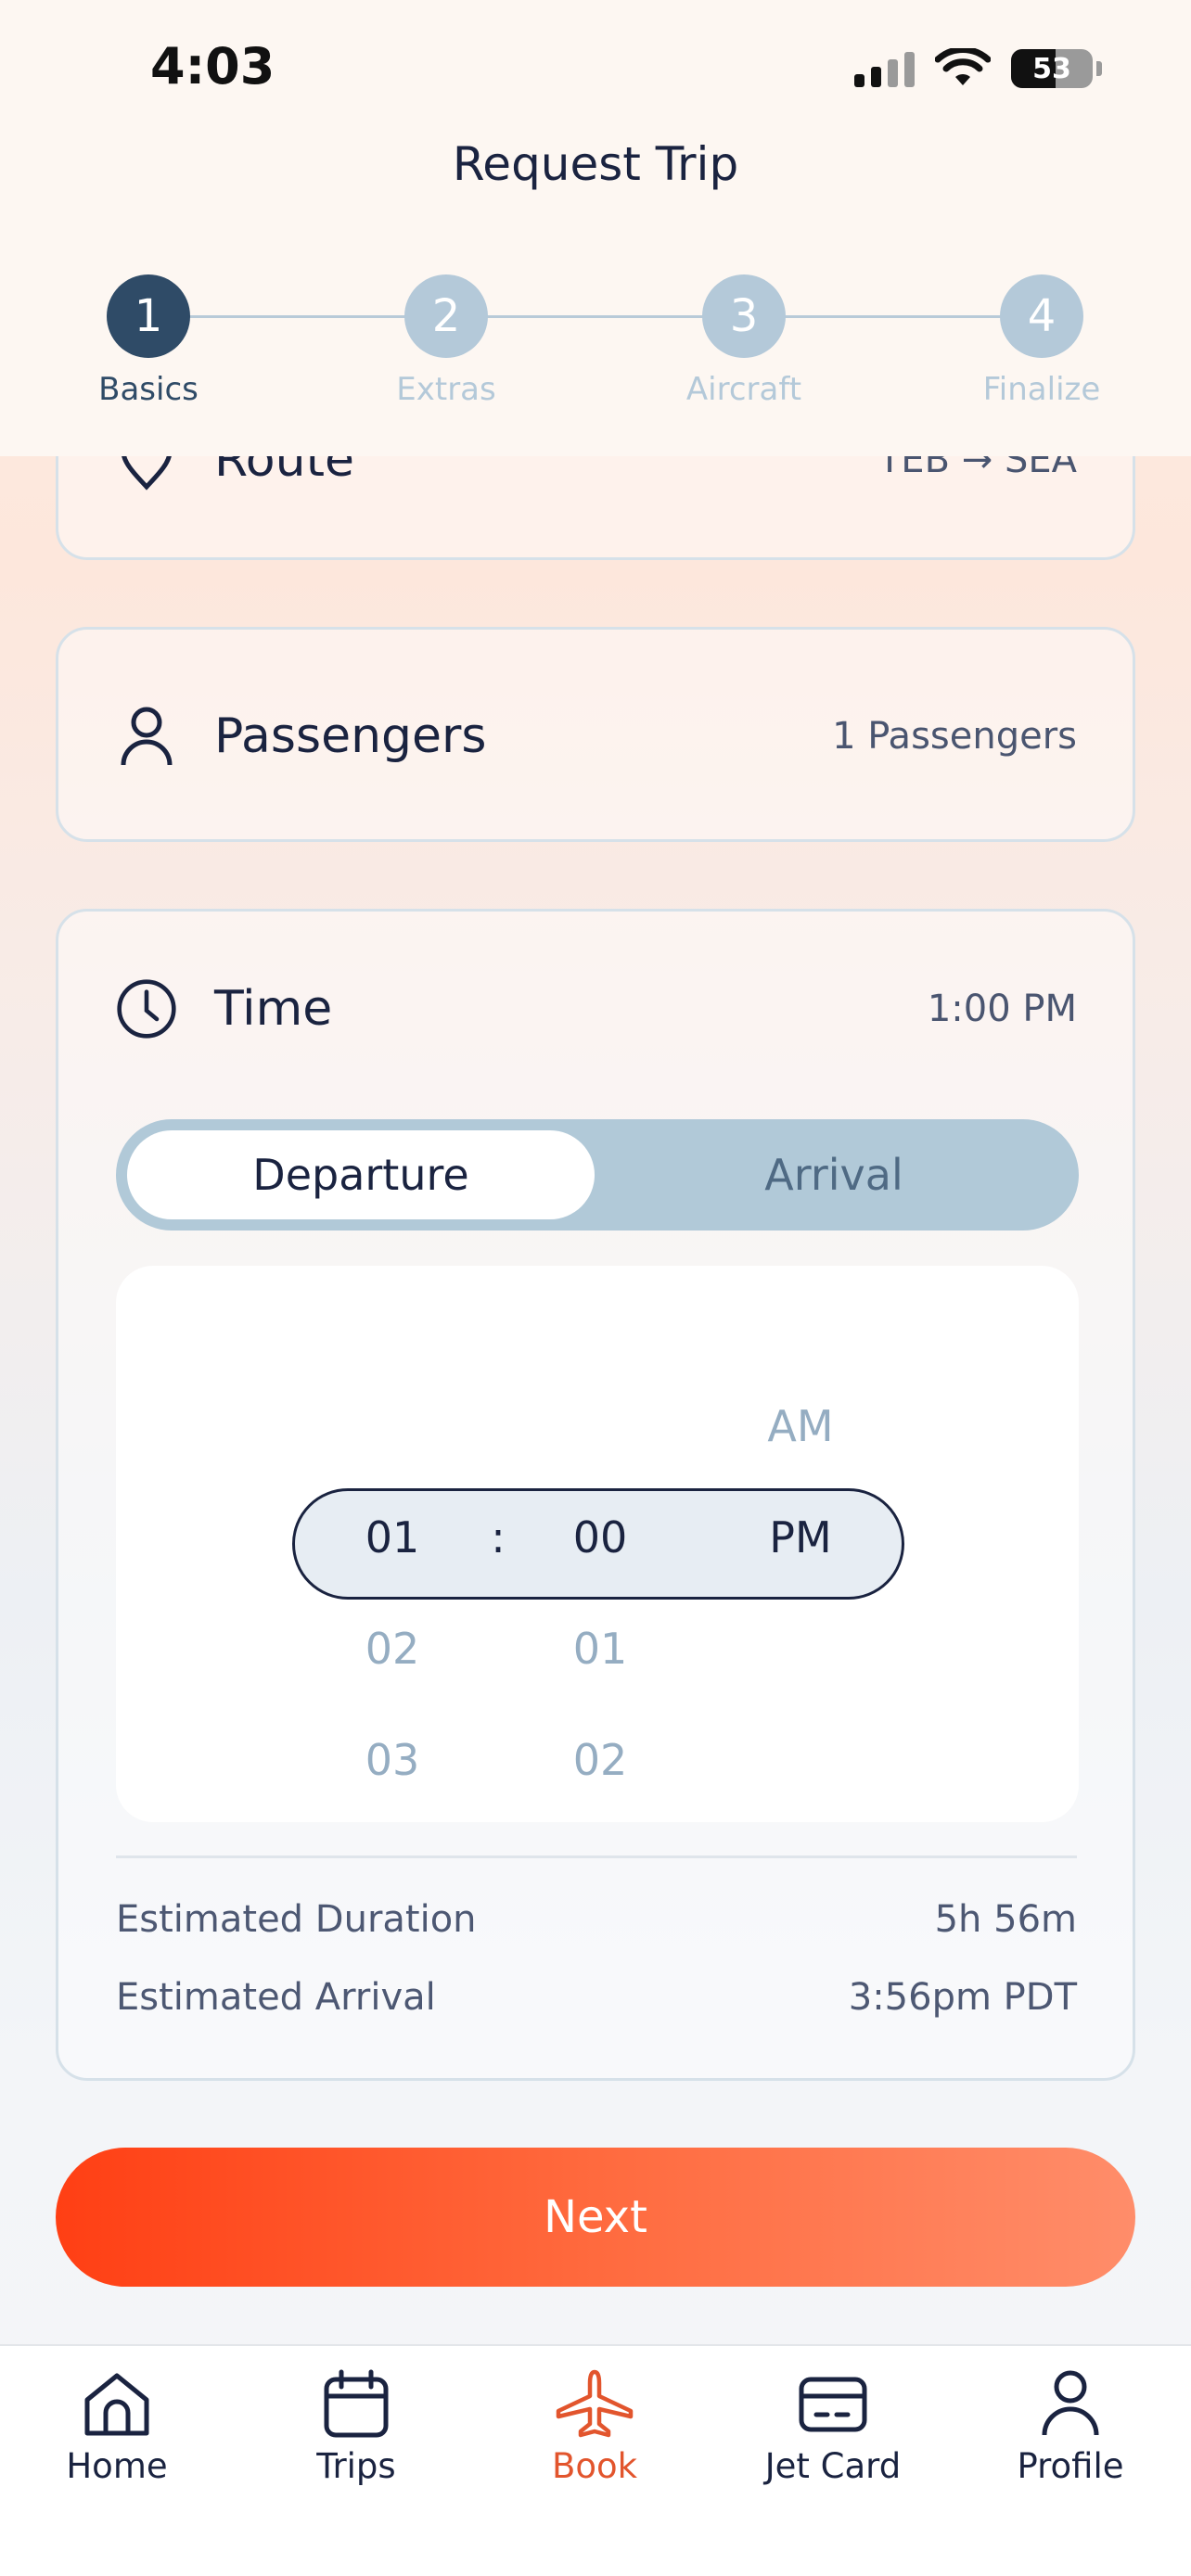 Image resolution: width=1191 pixels, height=2576 pixels. I want to click on divider, so click(597, 1856).